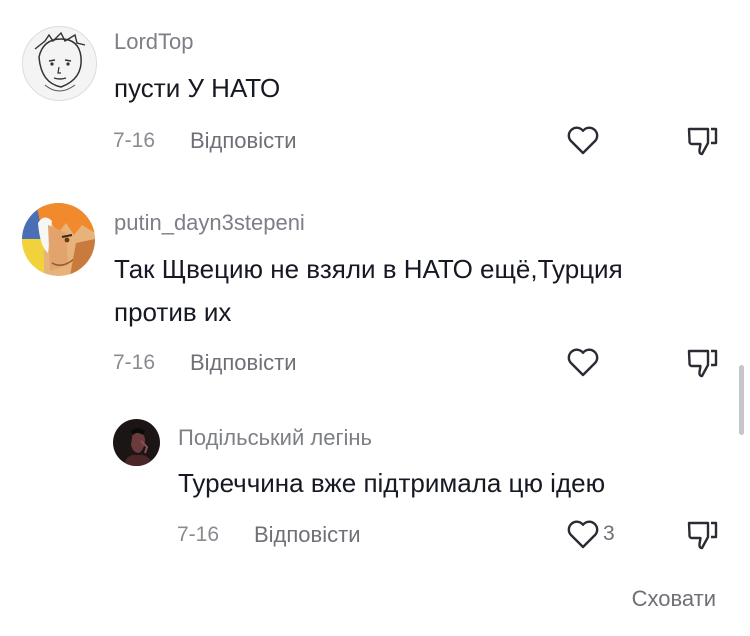  What do you see at coordinates (368, 269) in the screenshot?
I see `comment-text-line: Так Щвецию не взяли в НАТО ещё,Турция` at bounding box center [368, 269].